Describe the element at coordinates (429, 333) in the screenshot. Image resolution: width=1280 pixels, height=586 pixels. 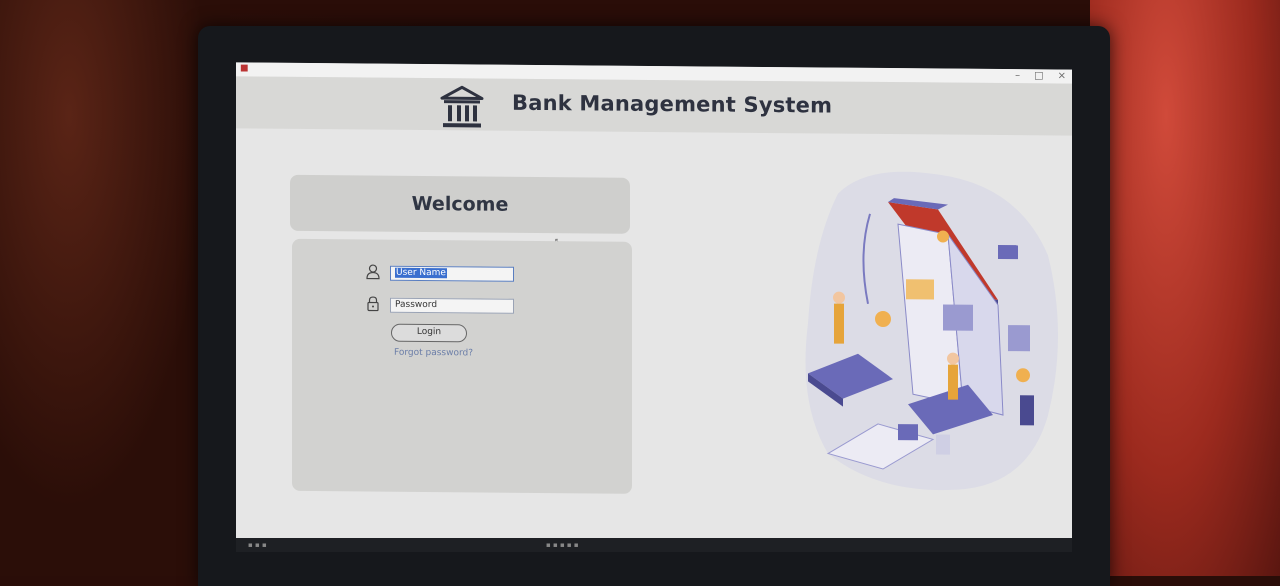
I see `login-button: Login` at that location.